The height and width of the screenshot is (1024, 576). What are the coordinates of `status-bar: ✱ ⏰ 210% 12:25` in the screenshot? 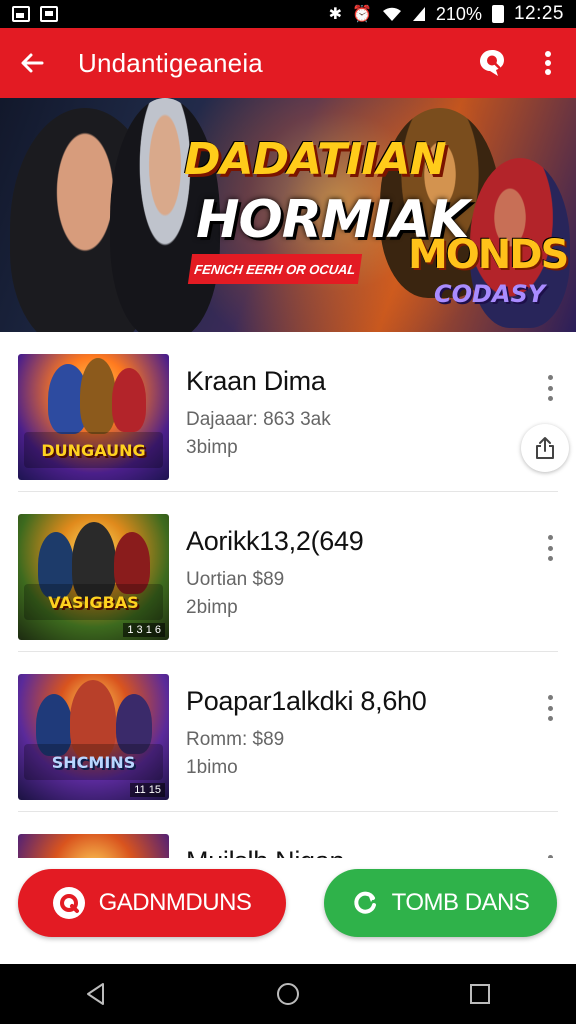 It's located at (288, 14).